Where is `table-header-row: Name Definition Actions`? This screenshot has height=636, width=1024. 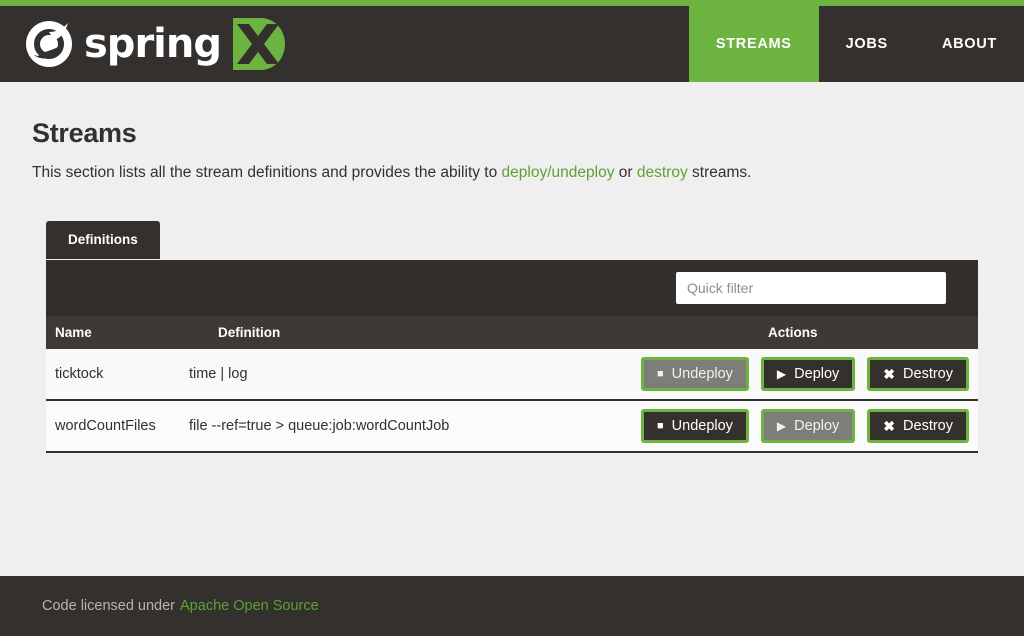
table-header-row: Name Definition Actions is located at coordinates (512, 332).